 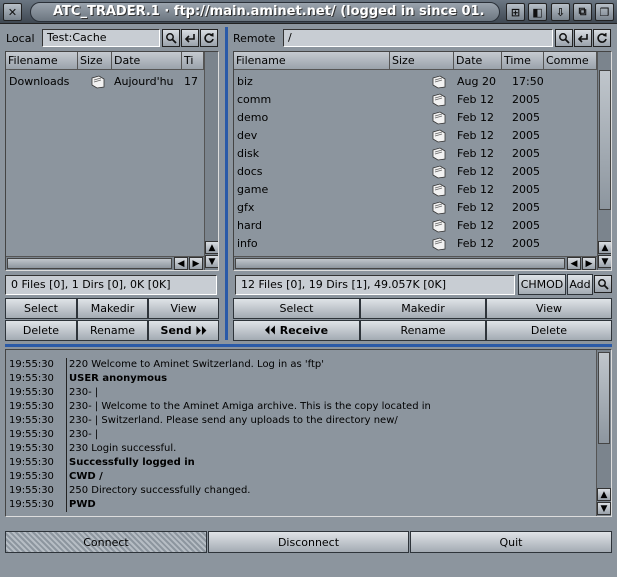 What do you see at coordinates (542, 284) in the screenshot?
I see `chmod-button: CHMOD` at bounding box center [542, 284].